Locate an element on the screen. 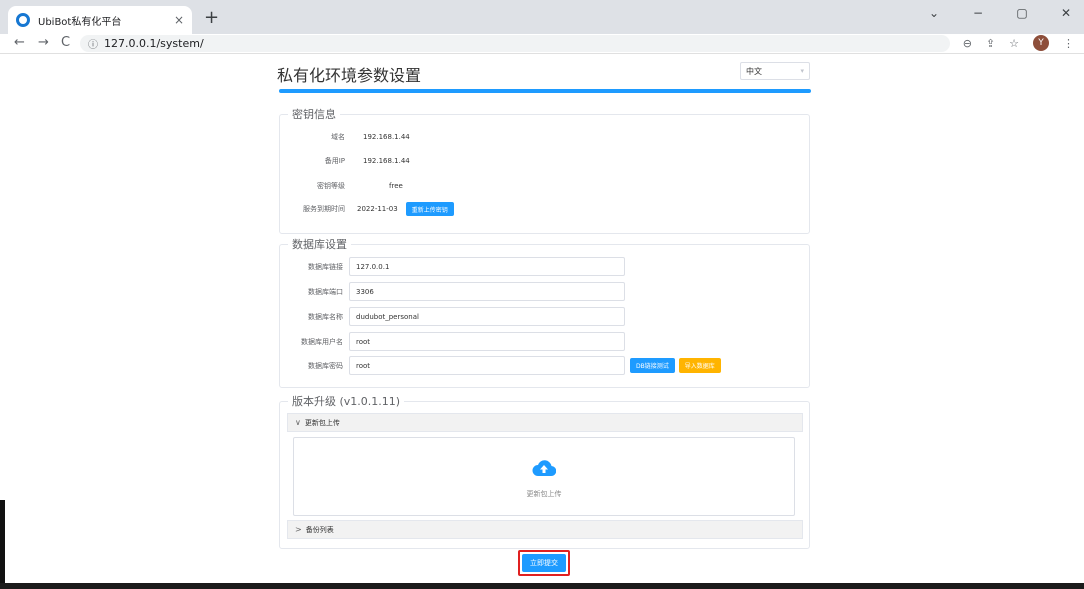  field-label: 数据库端口 is located at coordinates (325, 291).